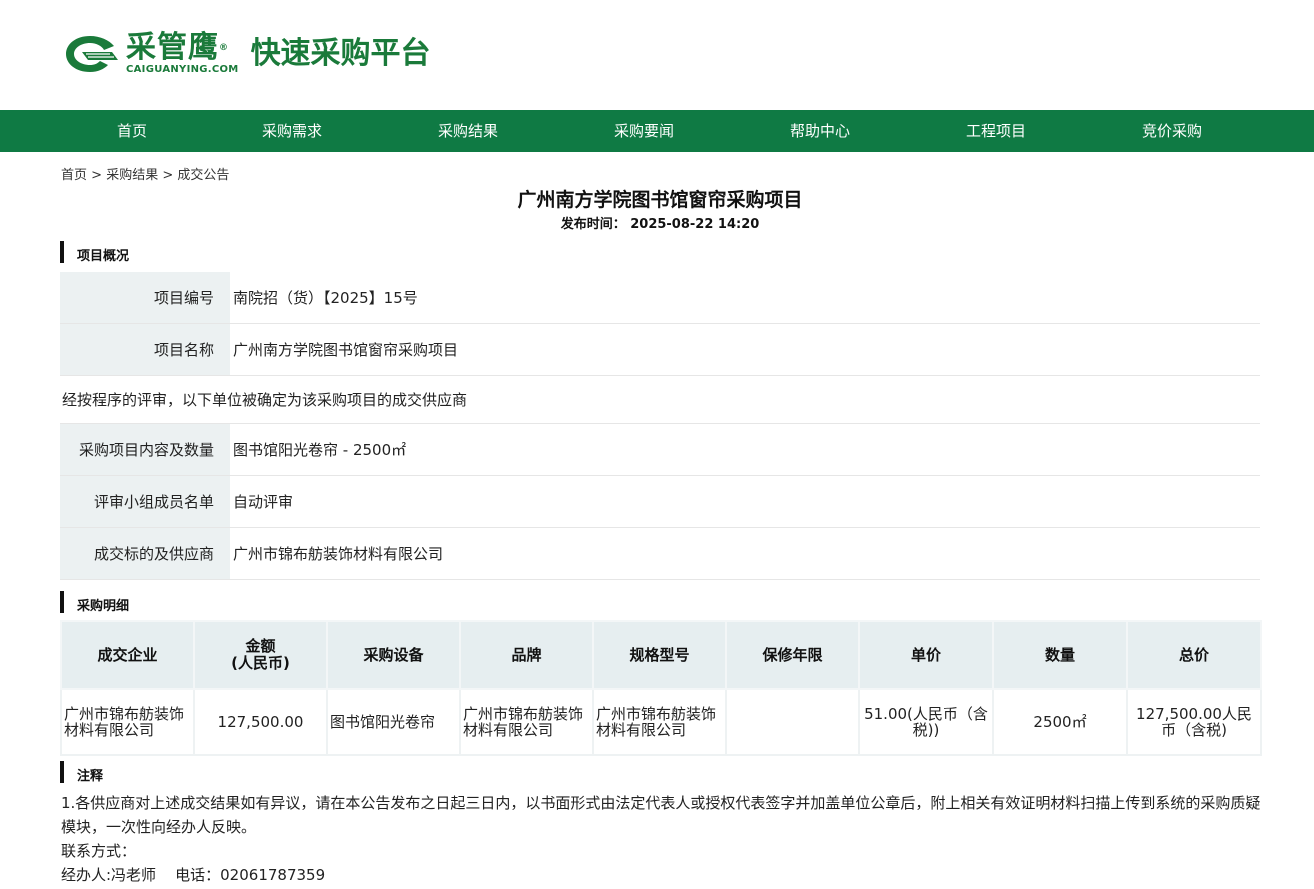 This screenshot has height=889, width=1314. I want to click on info-value: 自动评审, so click(263, 502).